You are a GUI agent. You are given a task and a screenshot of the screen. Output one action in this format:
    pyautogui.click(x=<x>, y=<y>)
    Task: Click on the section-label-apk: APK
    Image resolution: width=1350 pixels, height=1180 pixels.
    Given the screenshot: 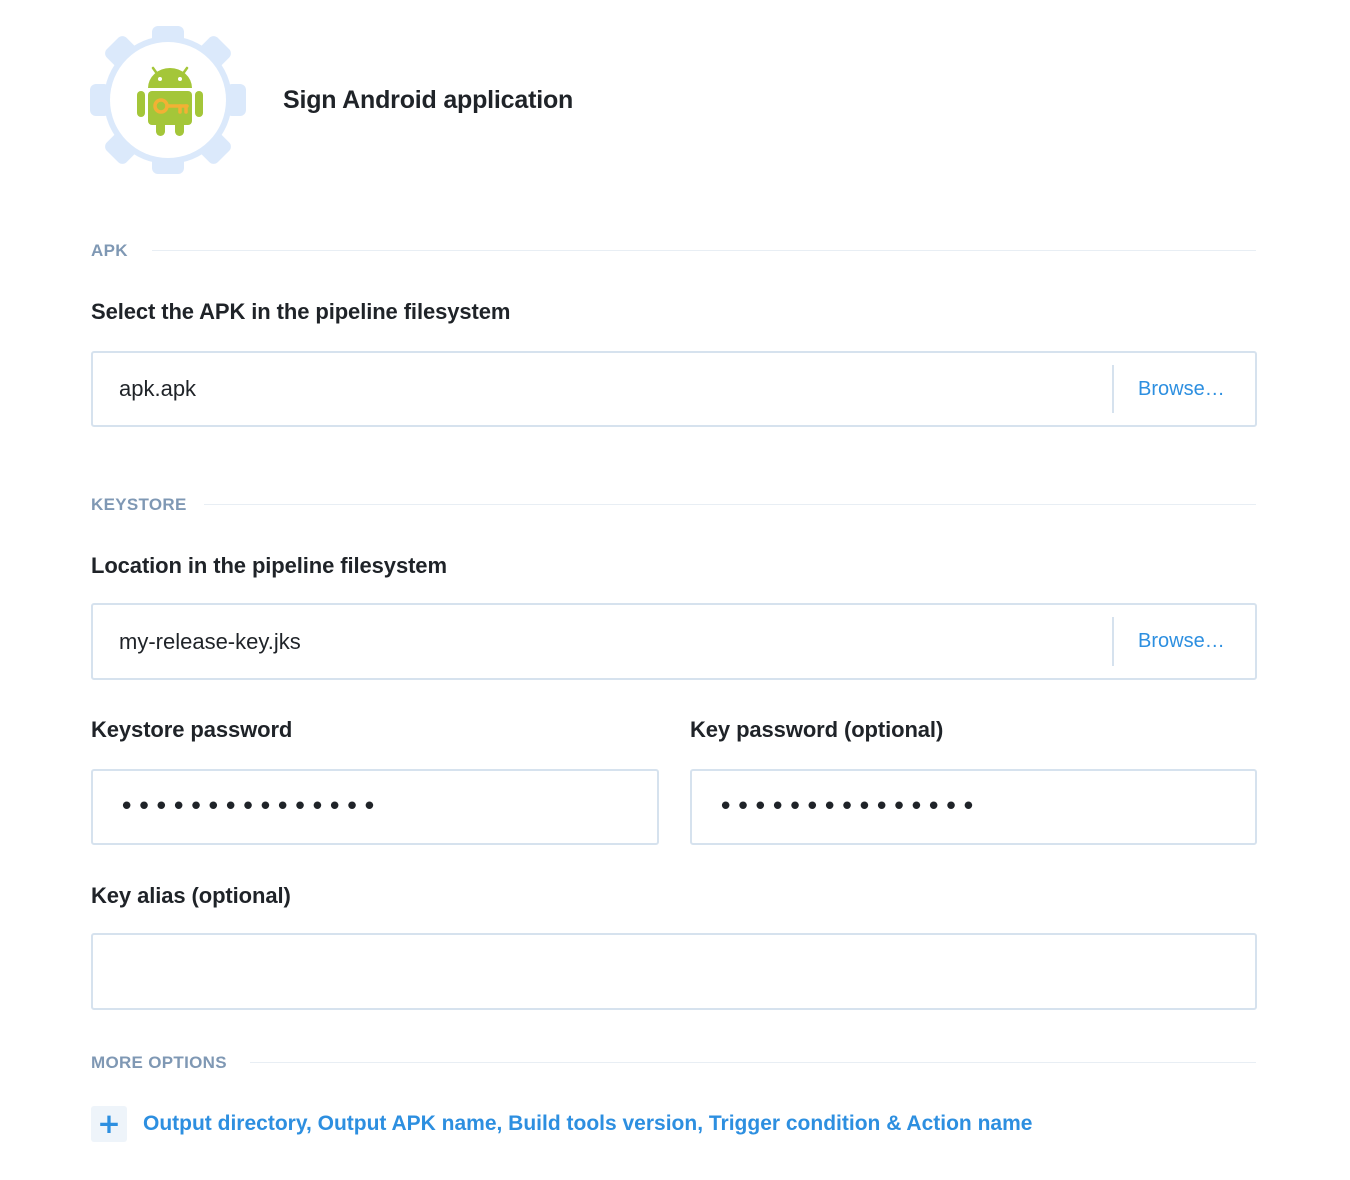 What is the action you would take?
    pyautogui.click(x=109, y=250)
    